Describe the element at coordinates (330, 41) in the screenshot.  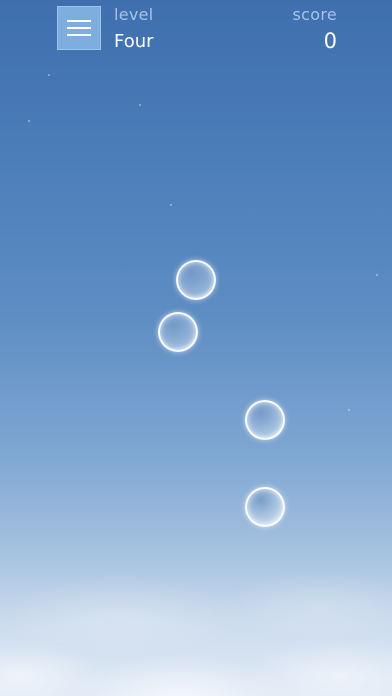
I see `score-value: 0` at that location.